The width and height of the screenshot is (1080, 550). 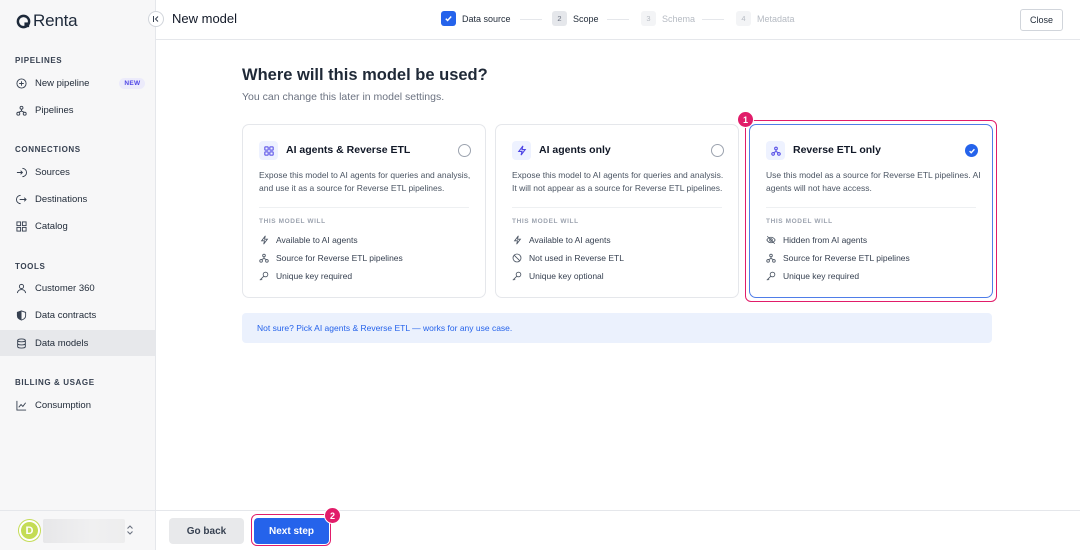 I want to click on feature-text: Available to AI agents, so click(x=317, y=240).